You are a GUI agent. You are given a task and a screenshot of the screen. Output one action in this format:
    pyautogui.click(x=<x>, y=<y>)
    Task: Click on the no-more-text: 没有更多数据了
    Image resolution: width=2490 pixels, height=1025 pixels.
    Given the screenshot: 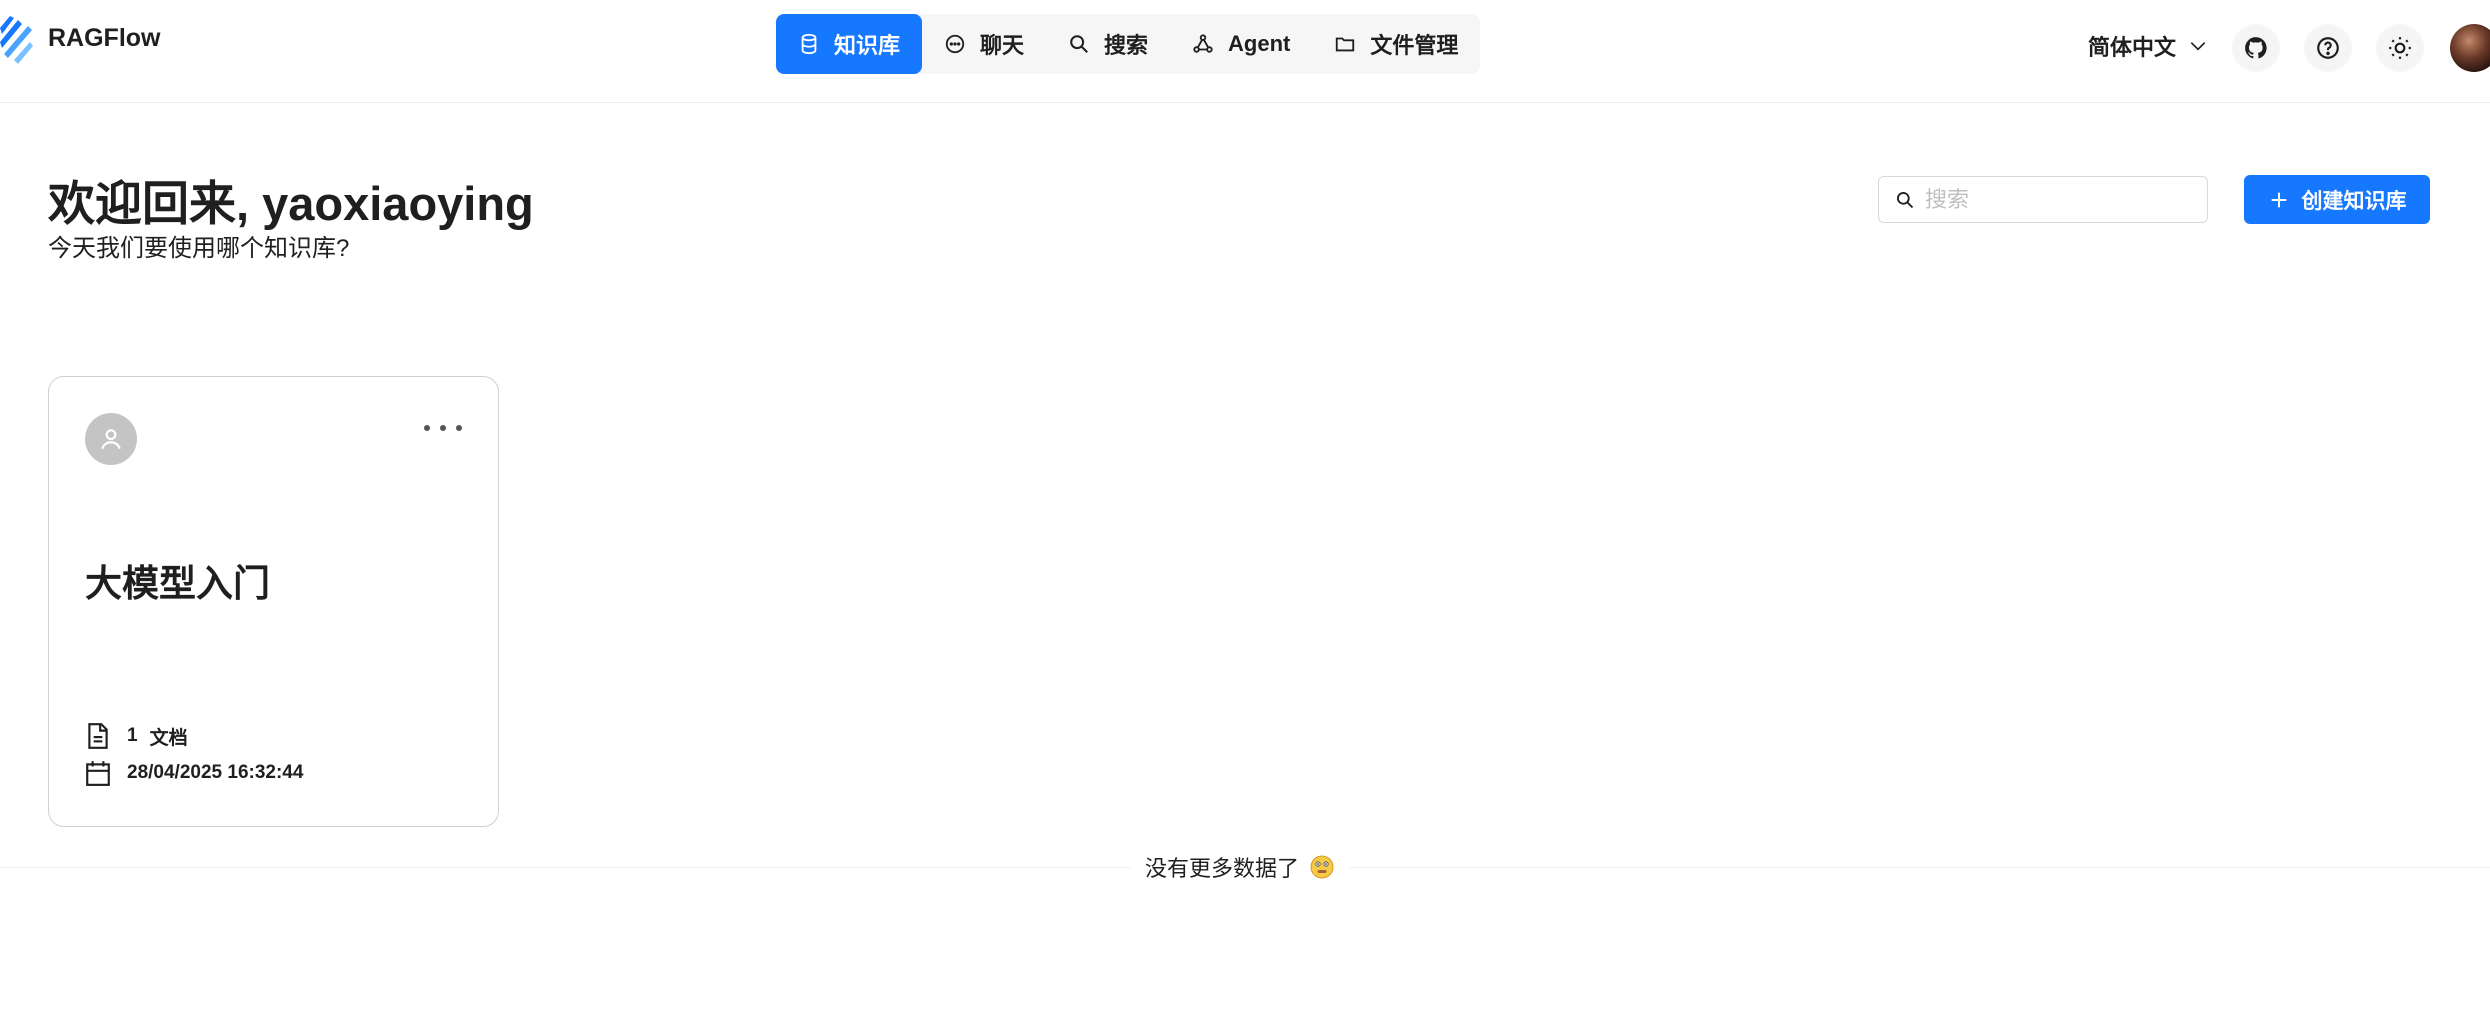 What is the action you would take?
    pyautogui.click(x=1221, y=868)
    